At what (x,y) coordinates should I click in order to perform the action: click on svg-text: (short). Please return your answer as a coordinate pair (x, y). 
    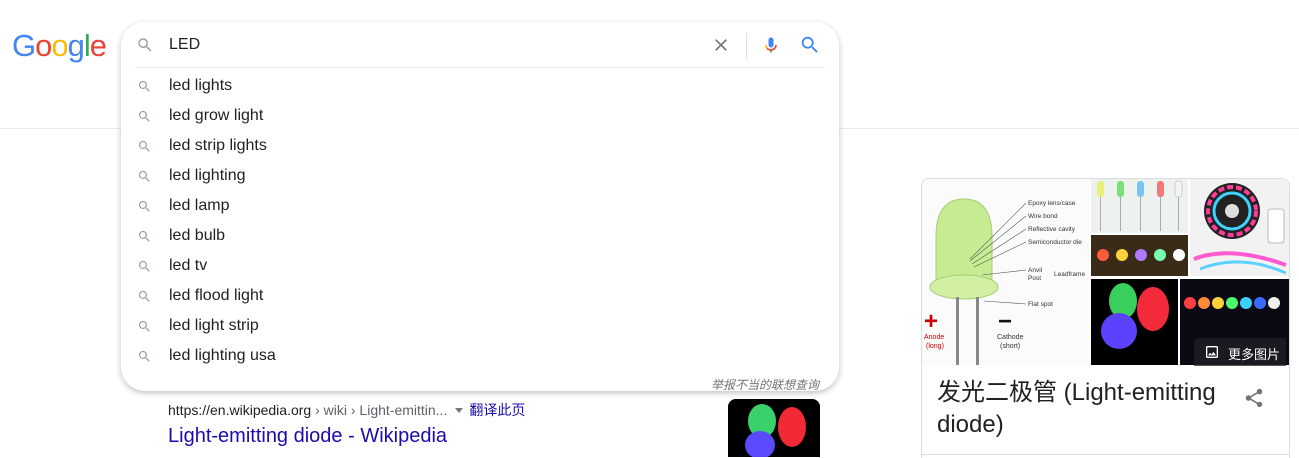
    Looking at the image, I should click on (1010, 346).